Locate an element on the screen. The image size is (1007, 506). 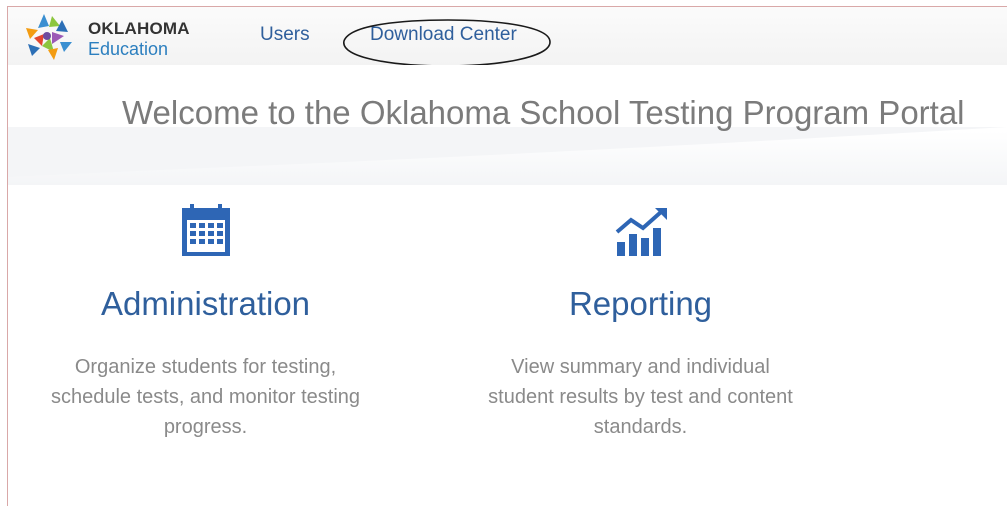
reporting-description-line: standards. is located at coordinates (640, 427).